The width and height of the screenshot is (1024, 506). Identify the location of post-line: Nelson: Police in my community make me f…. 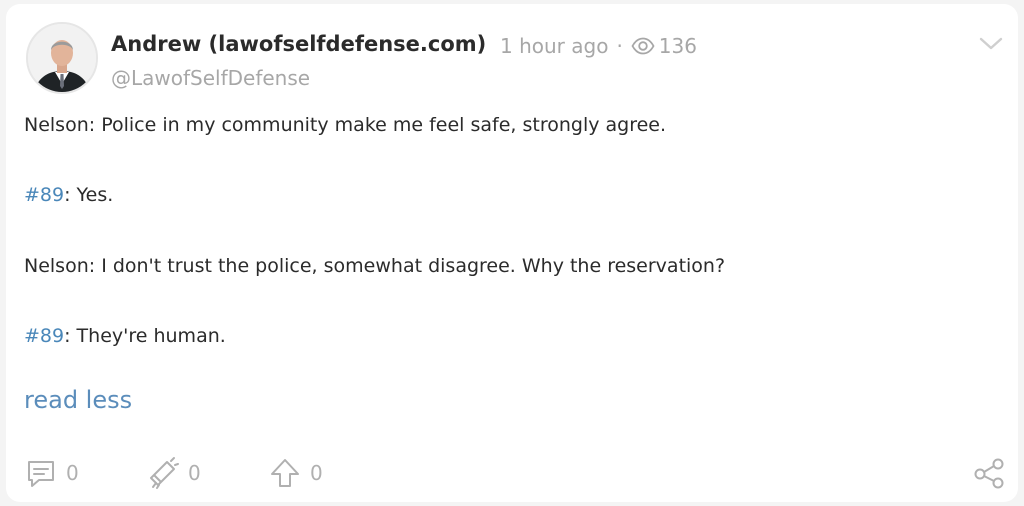
(345, 125).